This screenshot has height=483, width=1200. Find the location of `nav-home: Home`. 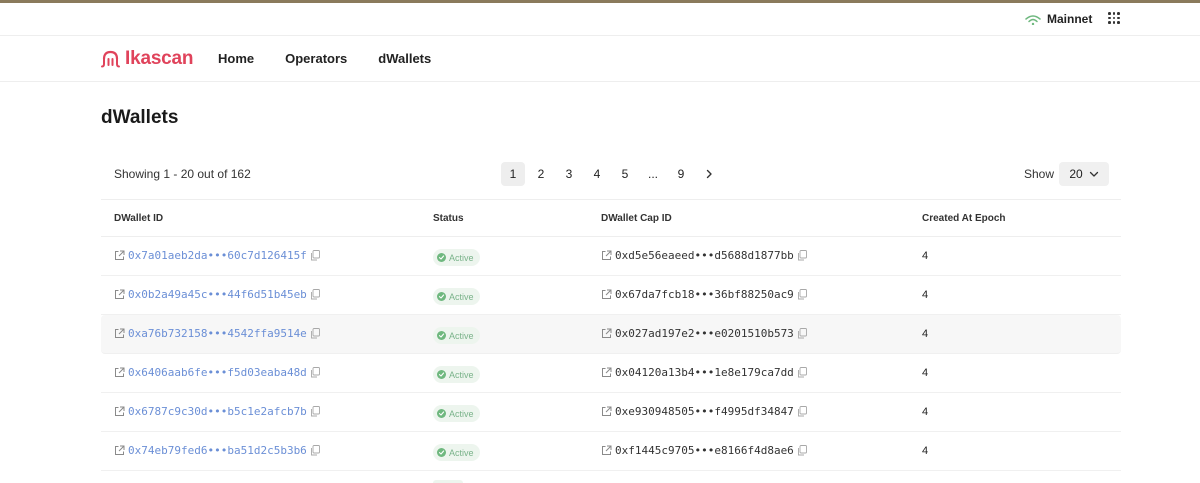

nav-home: Home is located at coordinates (236, 58).